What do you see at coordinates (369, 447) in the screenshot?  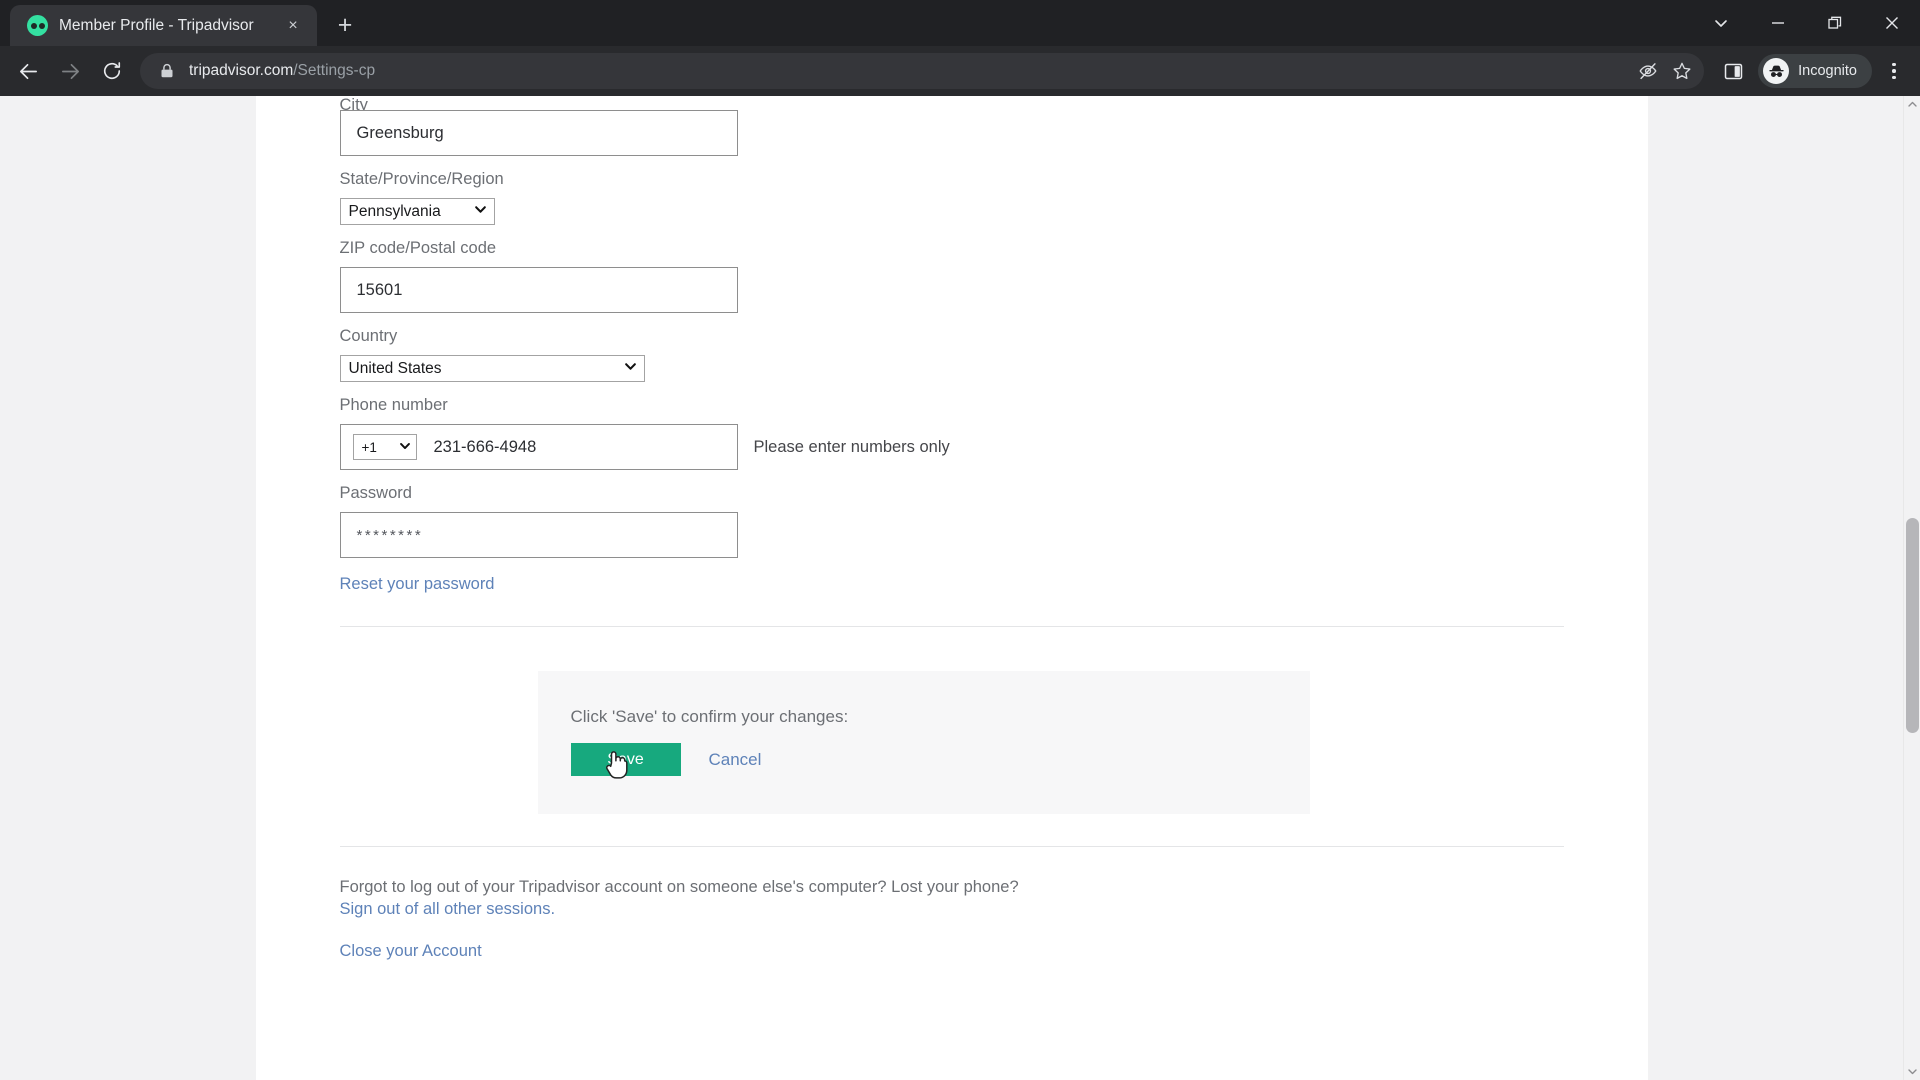 I see `phone-country-code-value: +1` at bounding box center [369, 447].